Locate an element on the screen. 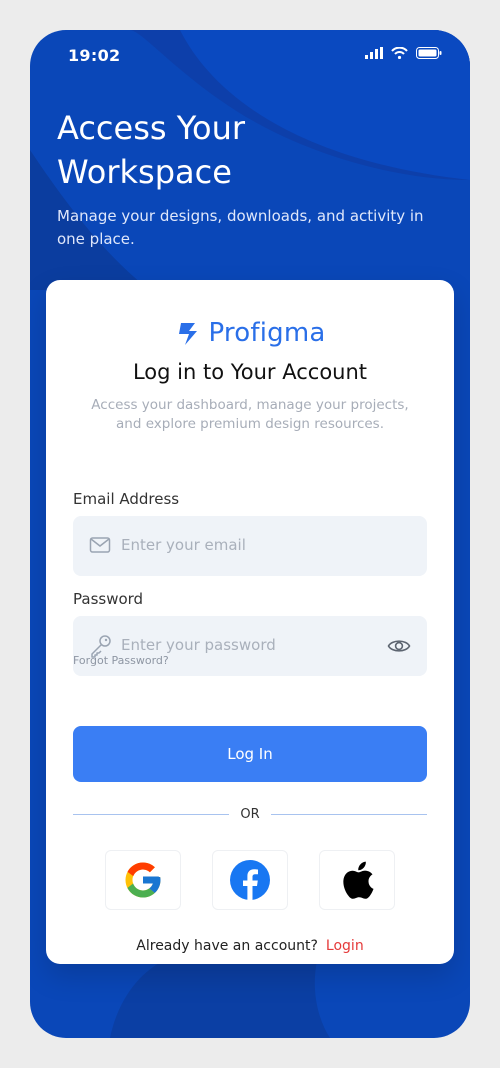  eye-icon is located at coordinates (399, 646).